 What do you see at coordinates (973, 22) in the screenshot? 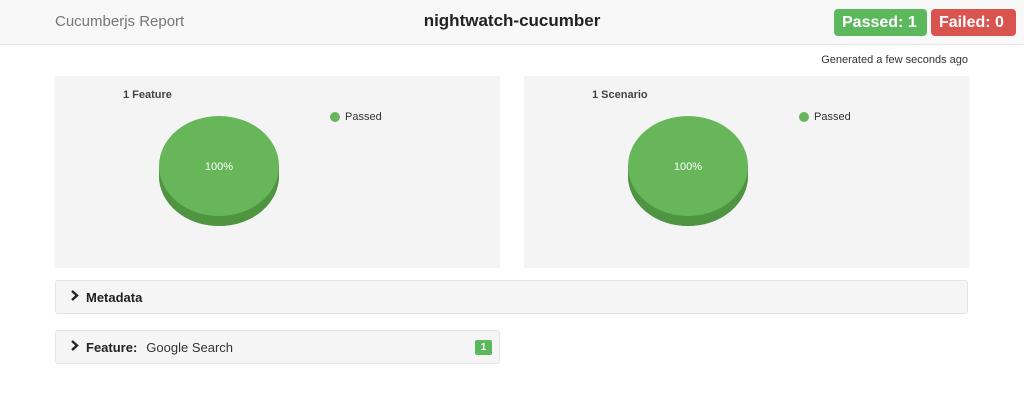
I see `failed-badge: Failed: 0` at bounding box center [973, 22].